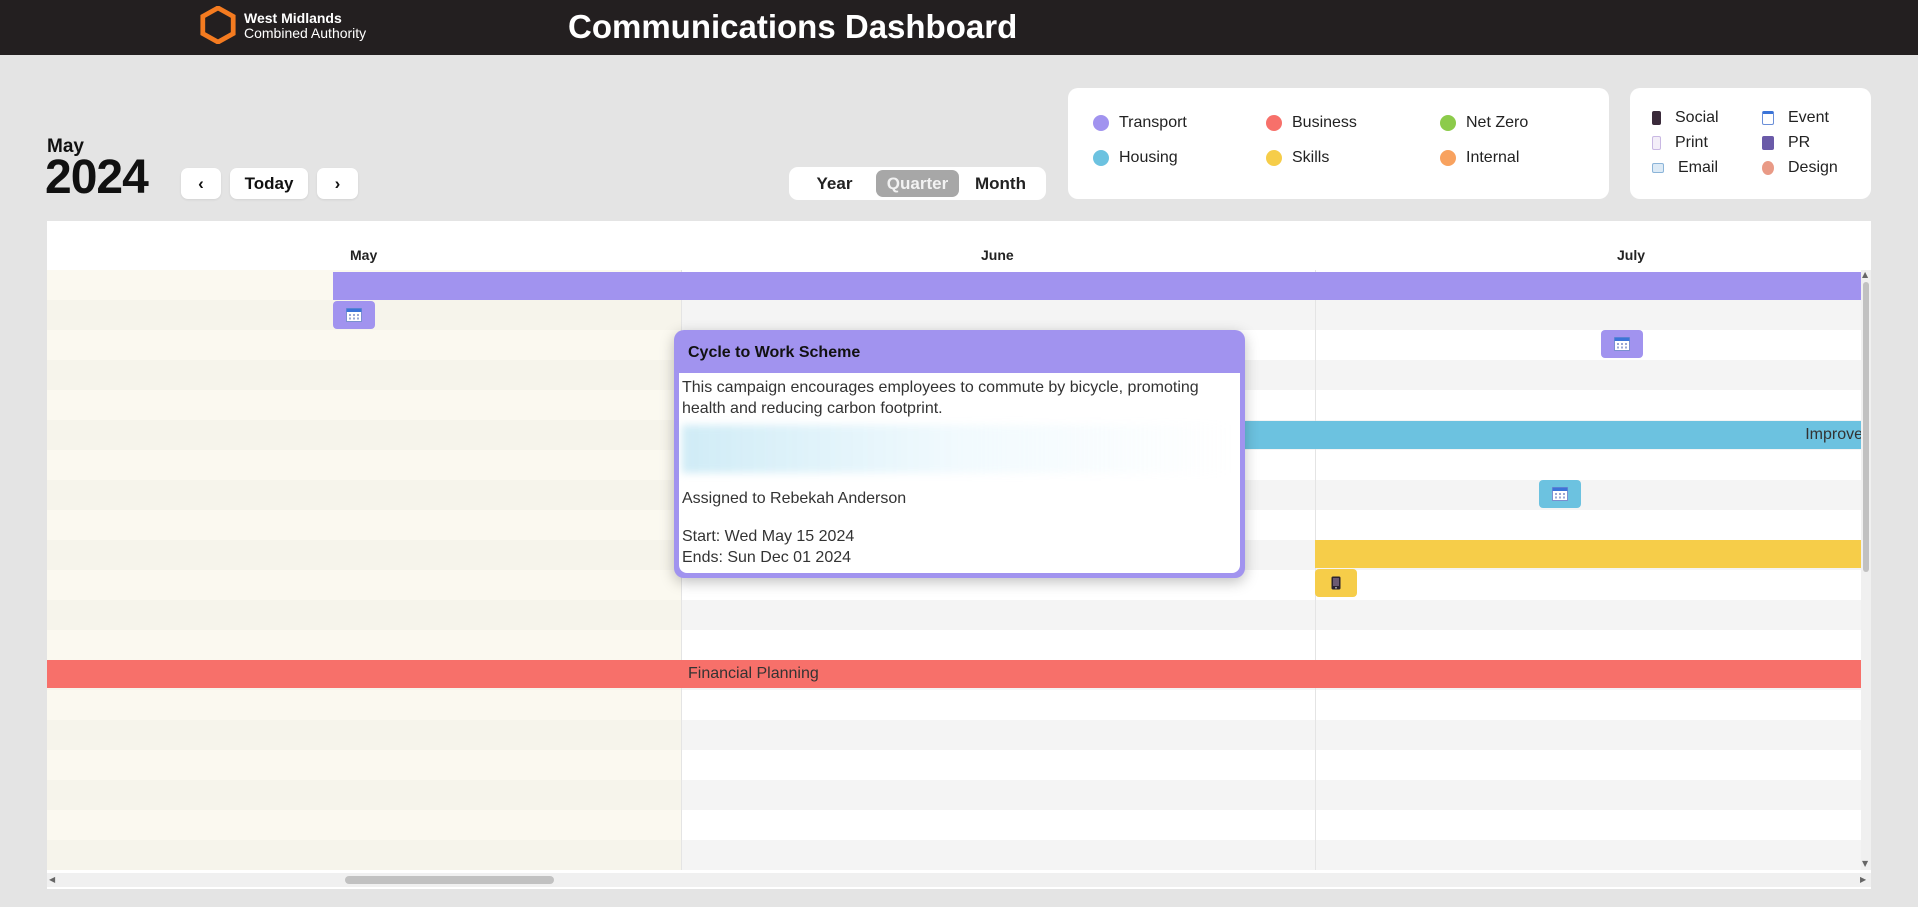 The width and height of the screenshot is (1918, 907). I want to click on housing-campaign-bar: Improve, so click(1544, 435).